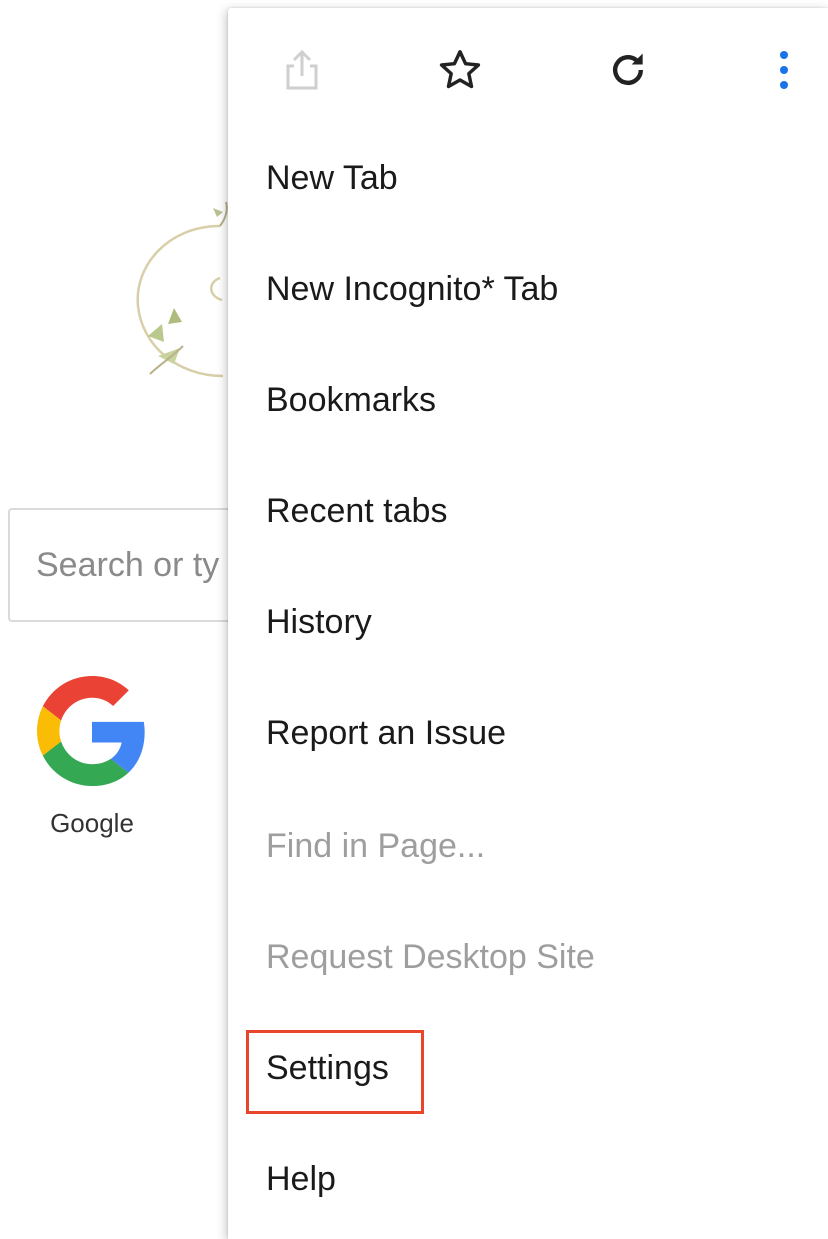  What do you see at coordinates (351, 400) in the screenshot?
I see `menu-item-bookmarks: Bookmarks` at bounding box center [351, 400].